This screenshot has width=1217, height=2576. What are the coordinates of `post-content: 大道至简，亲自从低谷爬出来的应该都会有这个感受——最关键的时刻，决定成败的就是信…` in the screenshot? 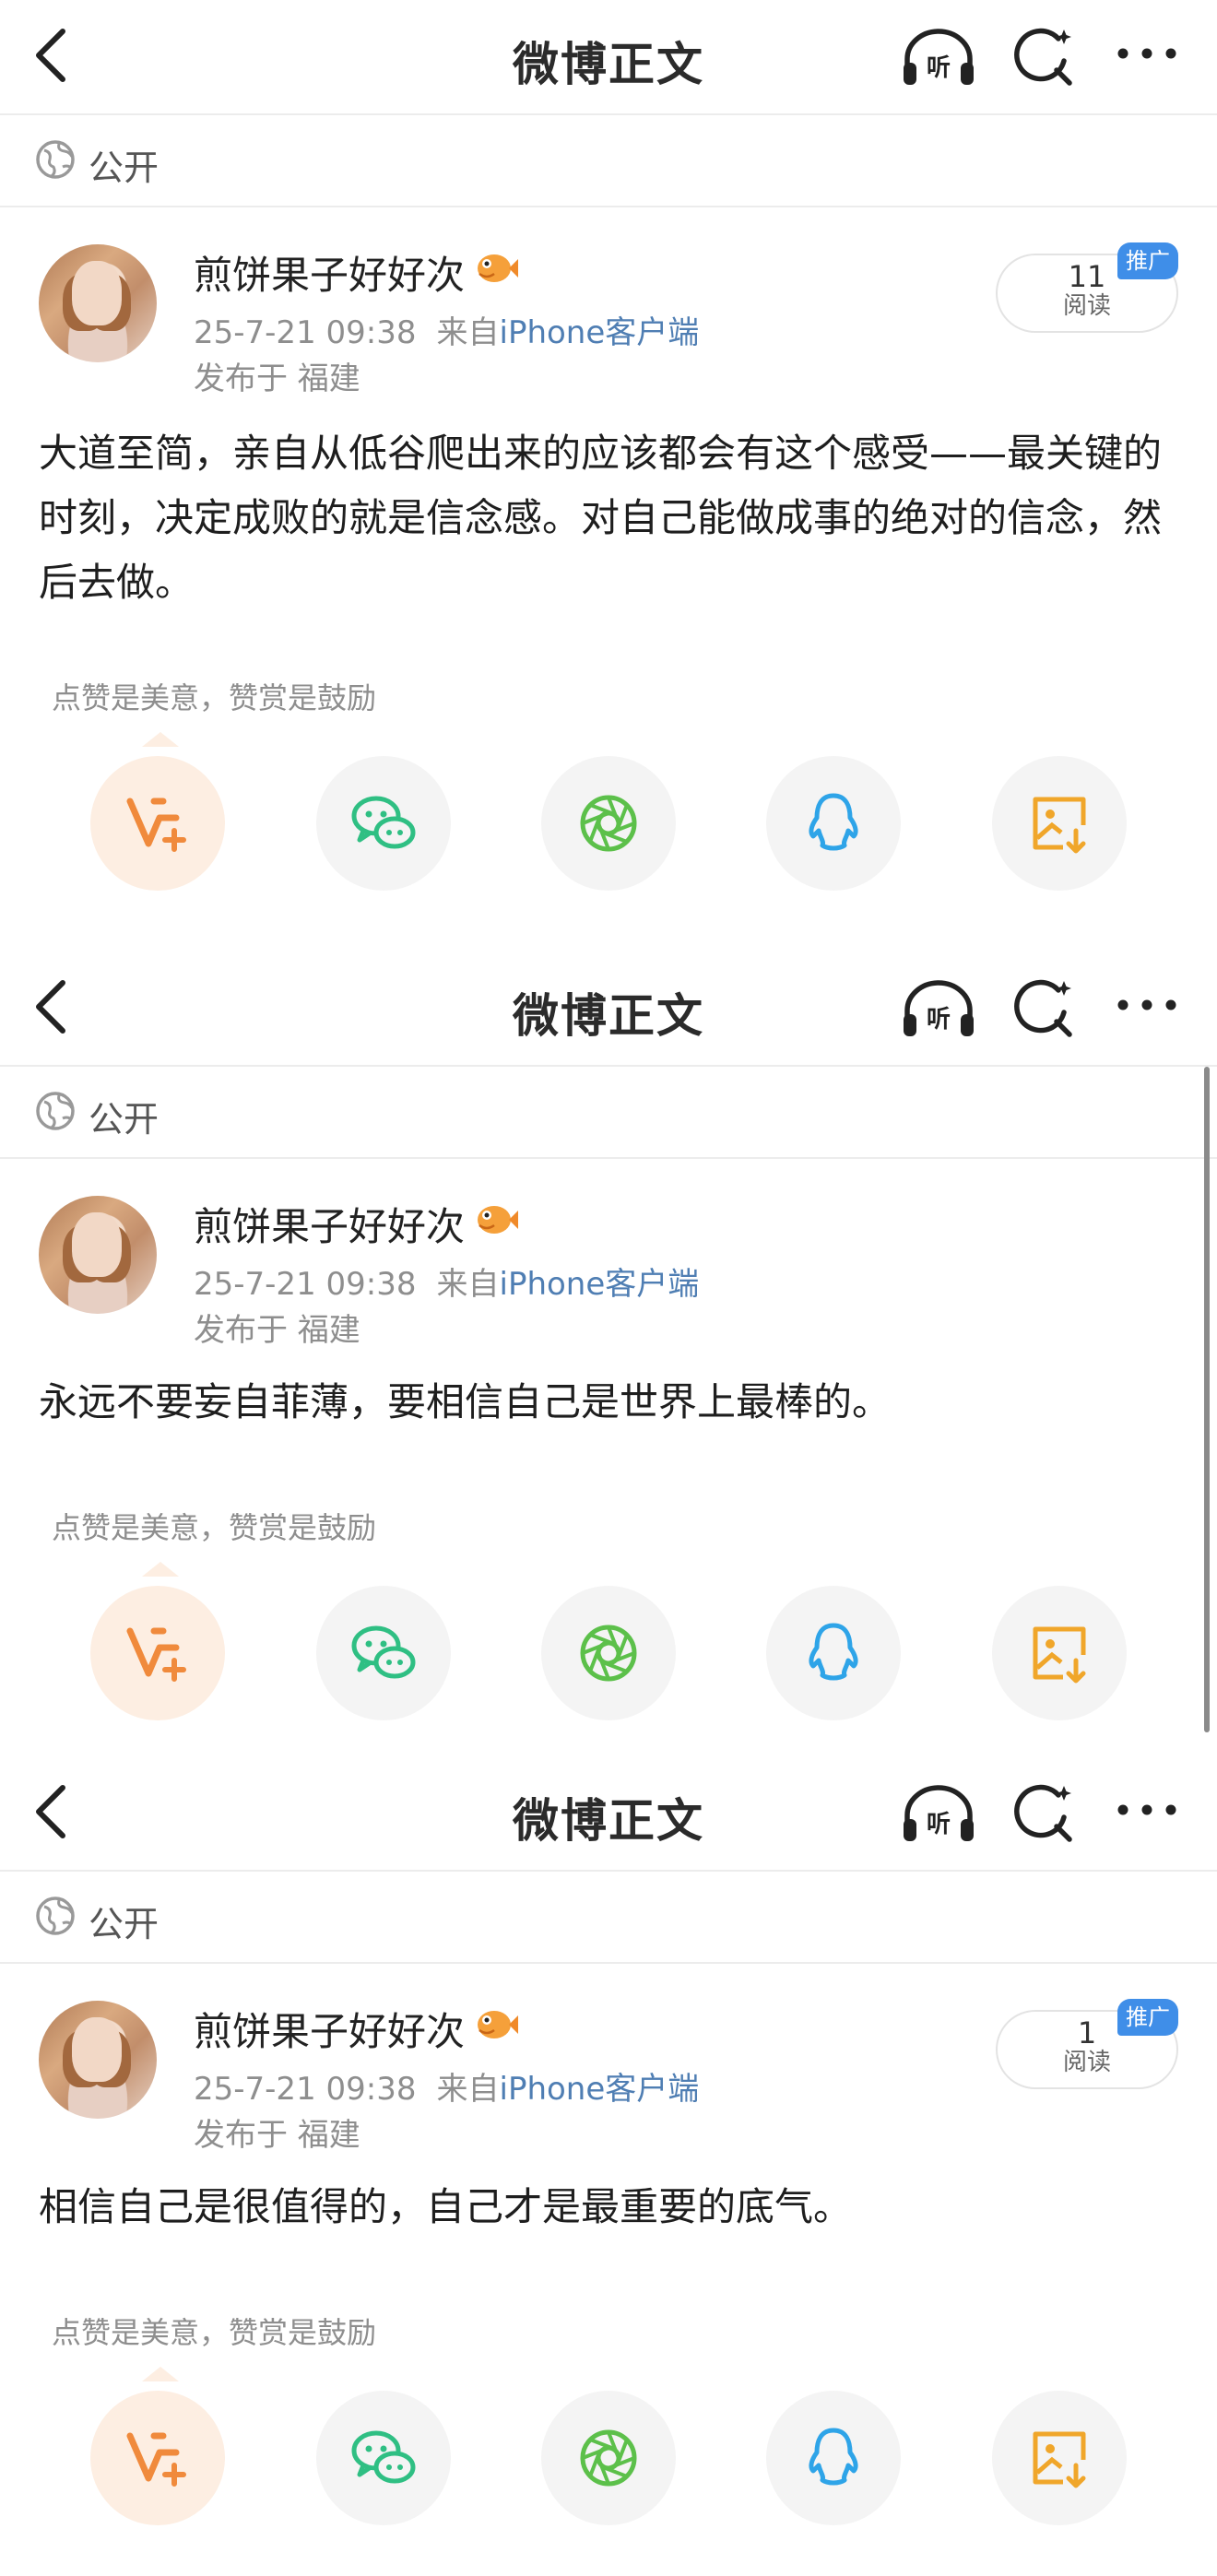 It's located at (601, 518).